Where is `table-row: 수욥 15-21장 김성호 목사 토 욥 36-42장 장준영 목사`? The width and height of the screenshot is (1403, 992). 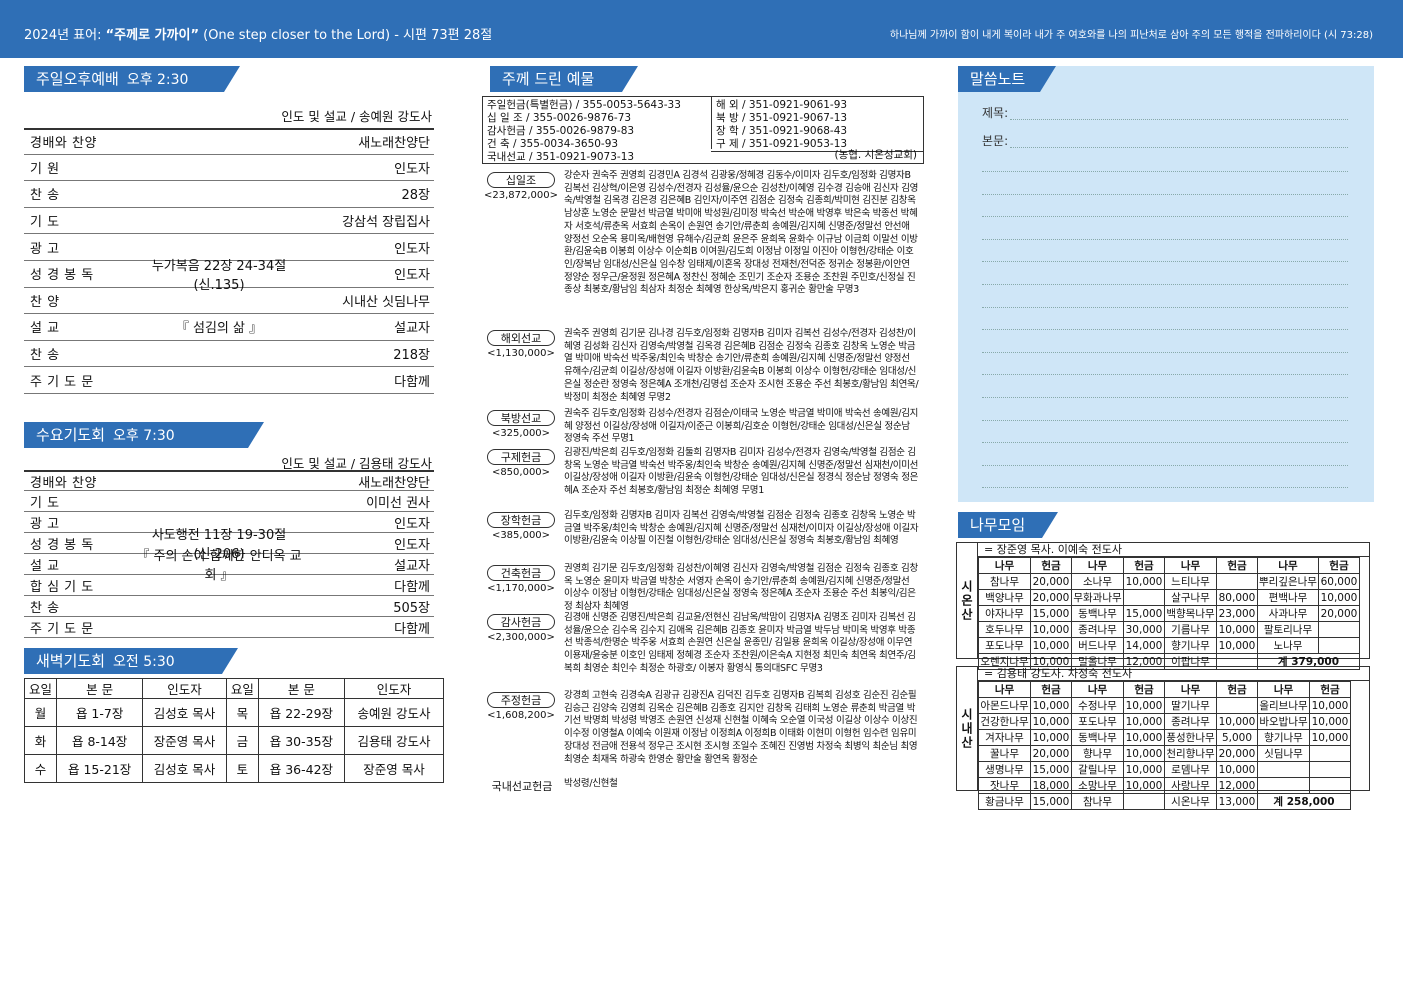 table-row: 수욥 15-21장 김성호 목사 토 욥 36-42장 장준영 목사 is located at coordinates (234, 768).